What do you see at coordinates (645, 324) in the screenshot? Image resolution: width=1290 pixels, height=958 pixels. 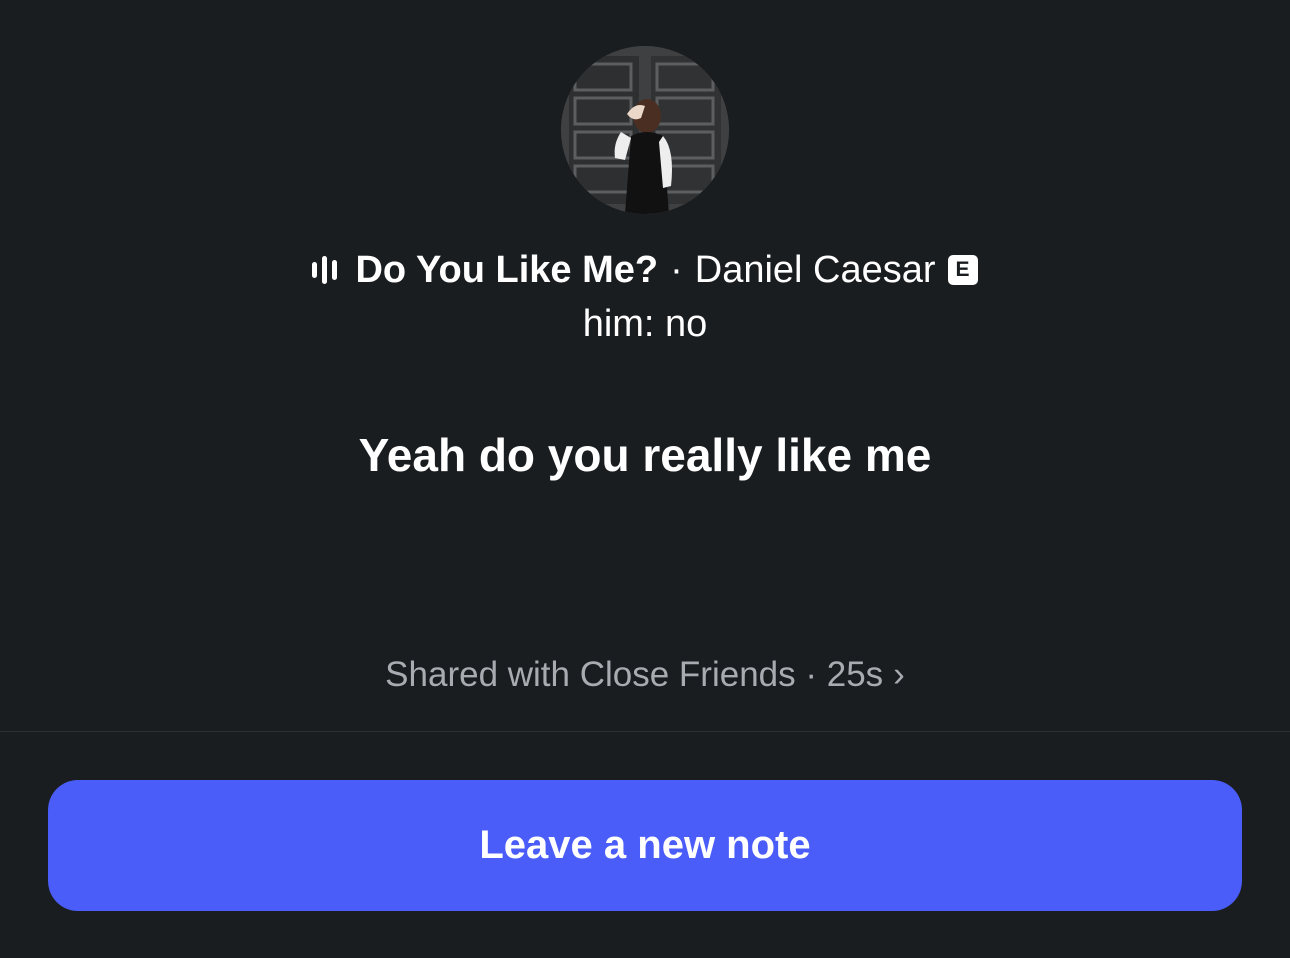 I see `note-caption: him: no` at bounding box center [645, 324].